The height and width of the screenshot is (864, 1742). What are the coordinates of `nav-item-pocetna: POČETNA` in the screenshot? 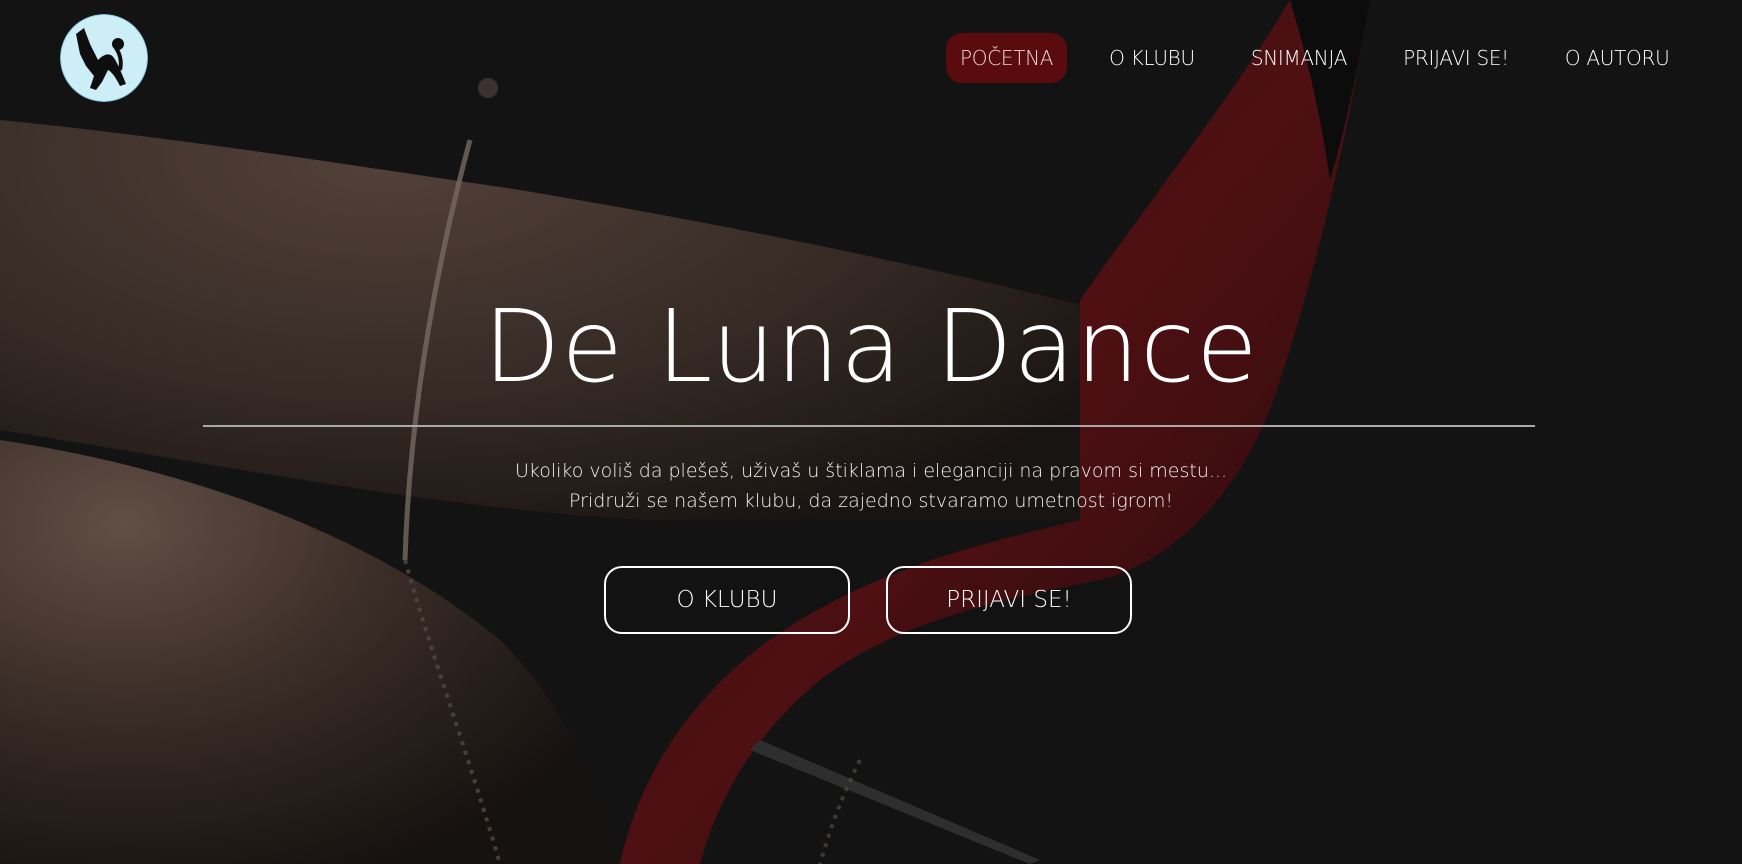 It's located at (1007, 58).